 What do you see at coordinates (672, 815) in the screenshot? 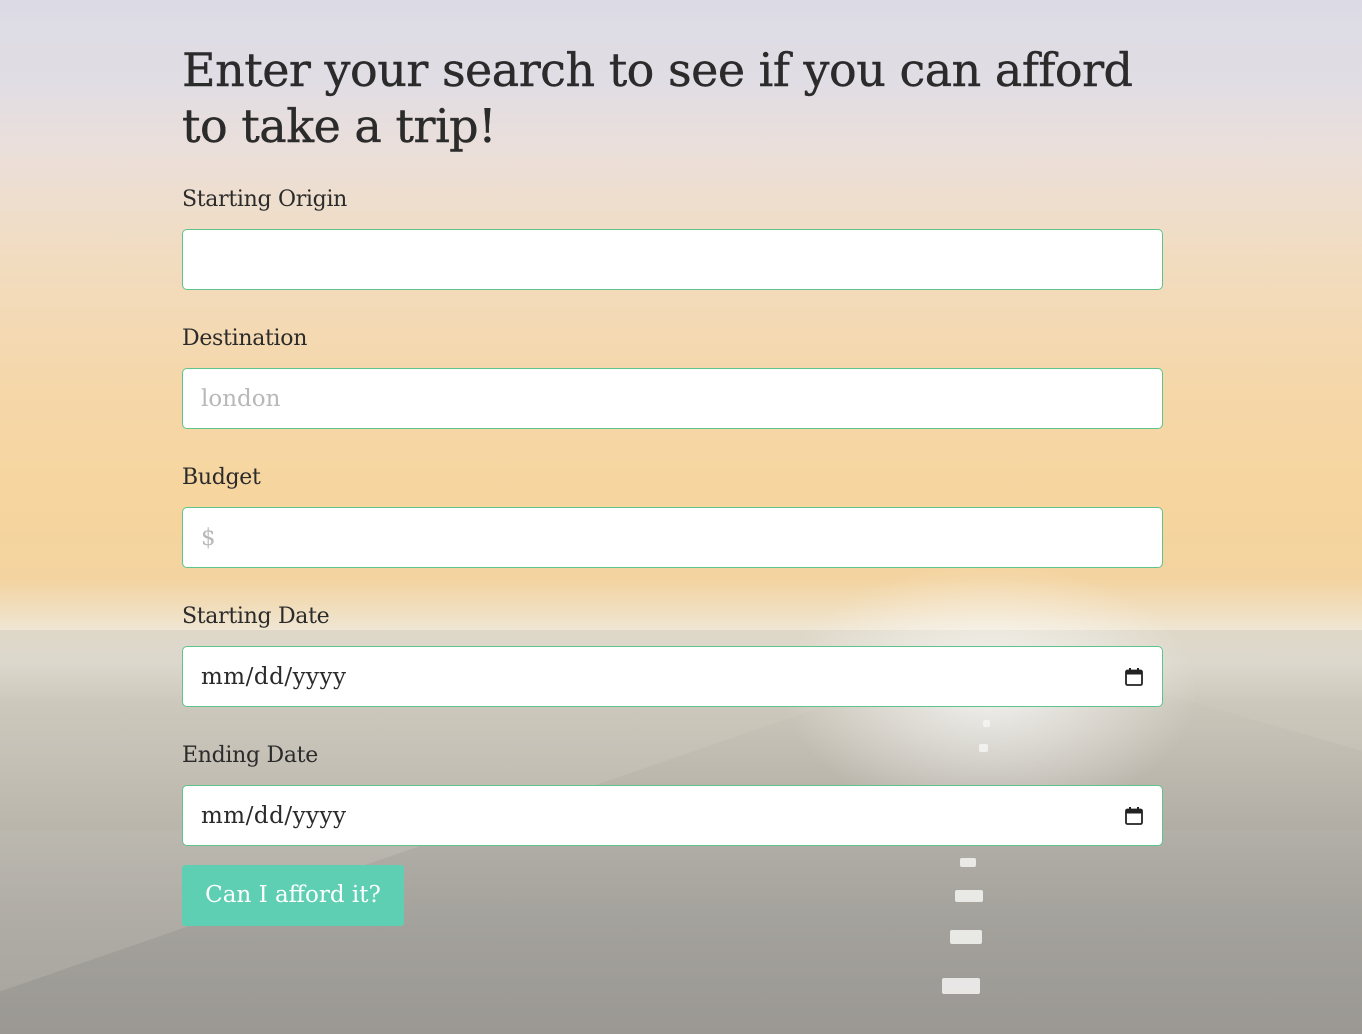
I see `end-date-input: mm/dd/yyyy` at bounding box center [672, 815].